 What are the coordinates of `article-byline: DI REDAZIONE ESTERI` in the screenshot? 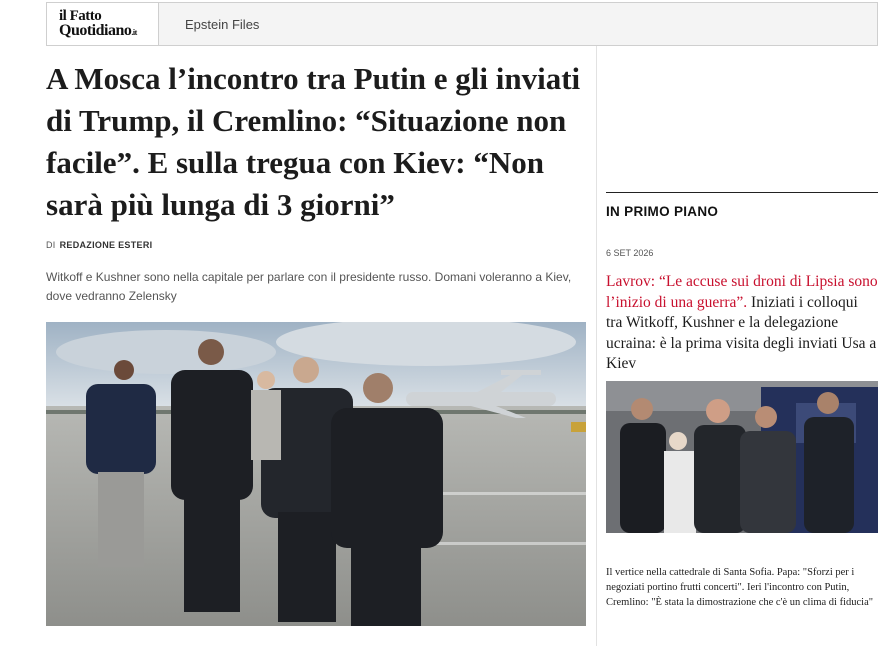 It's located at (99, 245).